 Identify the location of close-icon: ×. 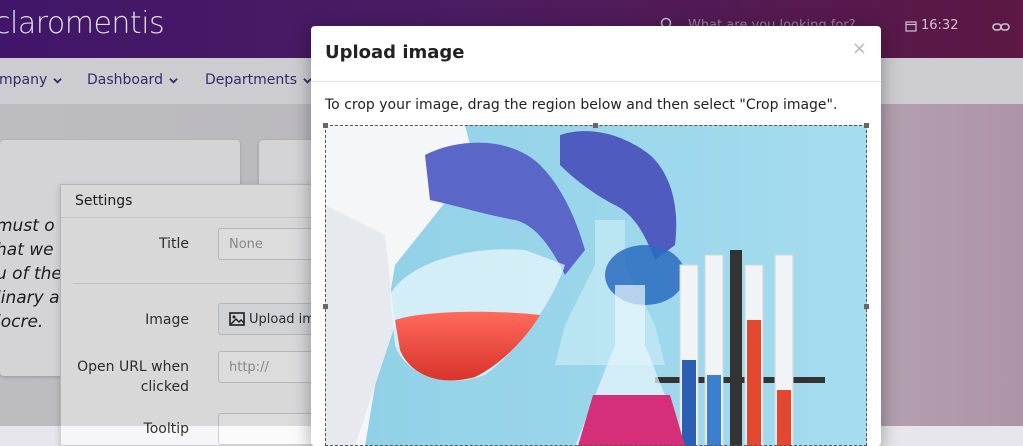
(859, 48).